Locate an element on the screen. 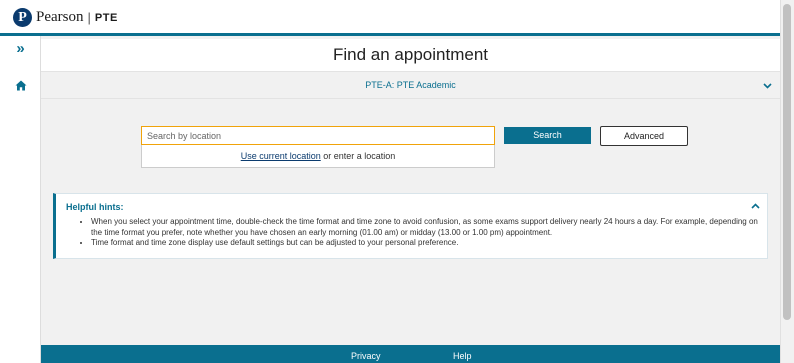 This screenshot has height=363, width=794. page-scrollbar is located at coordinates (787, 181).